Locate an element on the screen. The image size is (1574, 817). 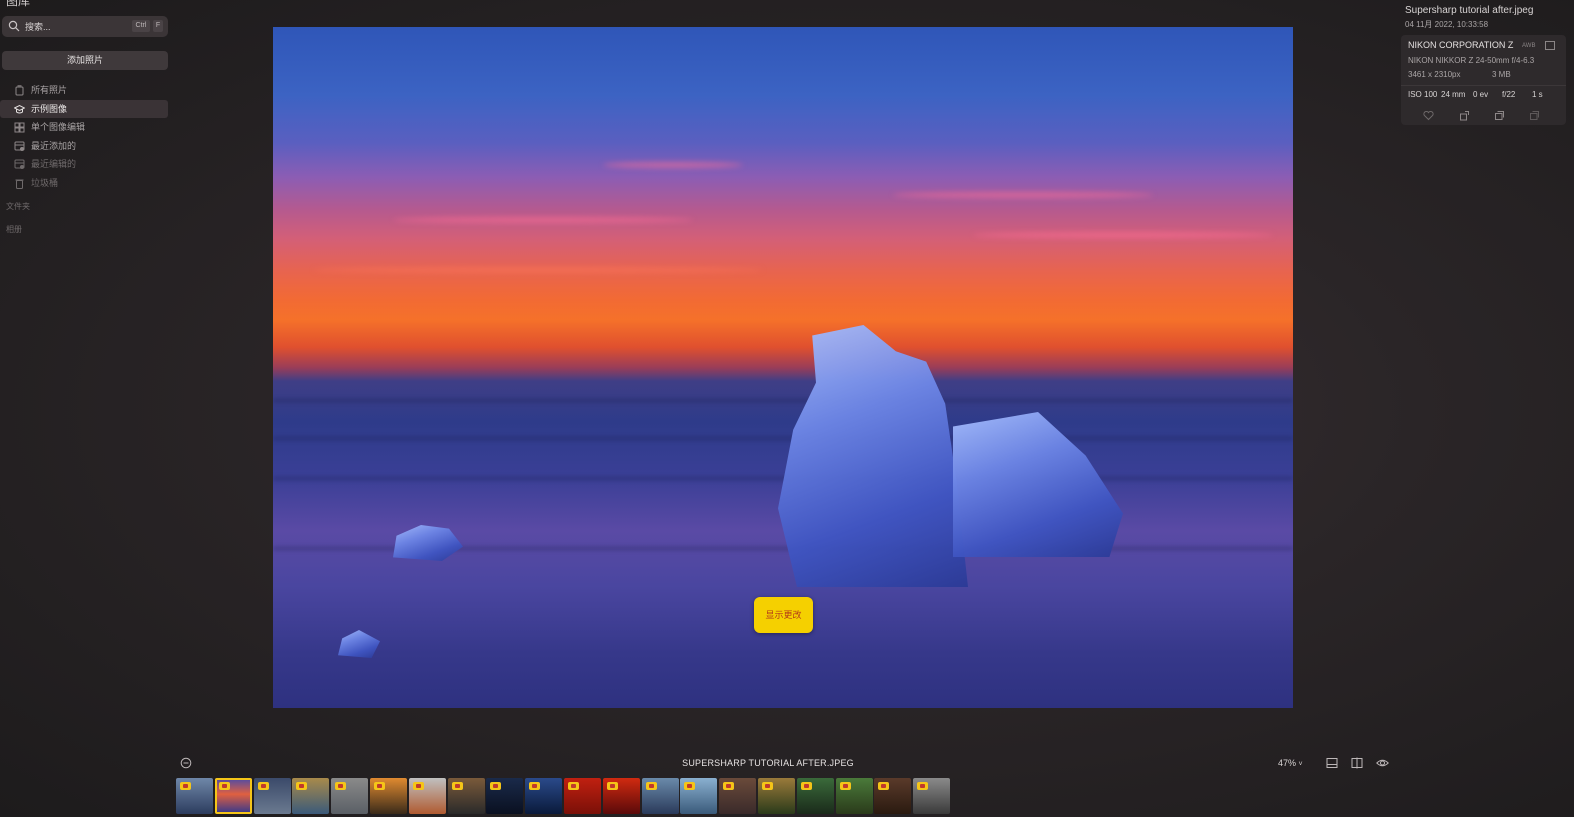
shortcut-f: F is located at coordinates (158, 26).